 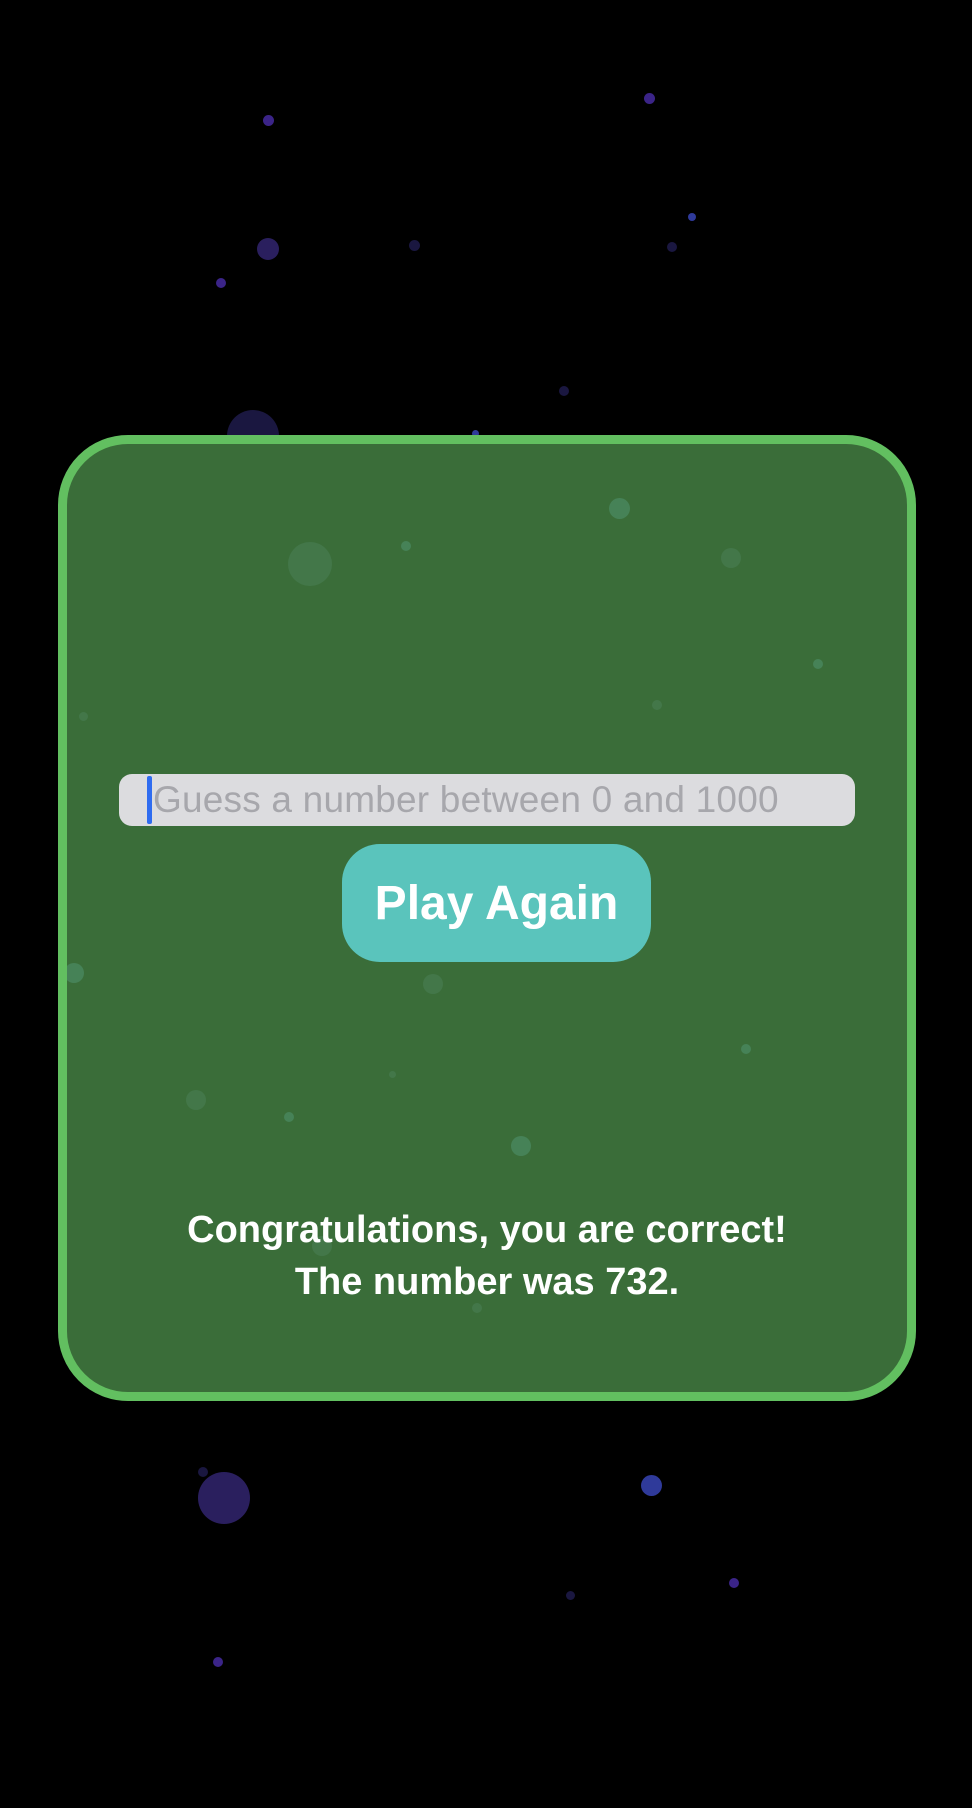 What do you see at coordinates (487, 1230) in the screenshot?
I see `result-message-line-1: Congratulations, you are correct!` at bounding box center [487, 1230].